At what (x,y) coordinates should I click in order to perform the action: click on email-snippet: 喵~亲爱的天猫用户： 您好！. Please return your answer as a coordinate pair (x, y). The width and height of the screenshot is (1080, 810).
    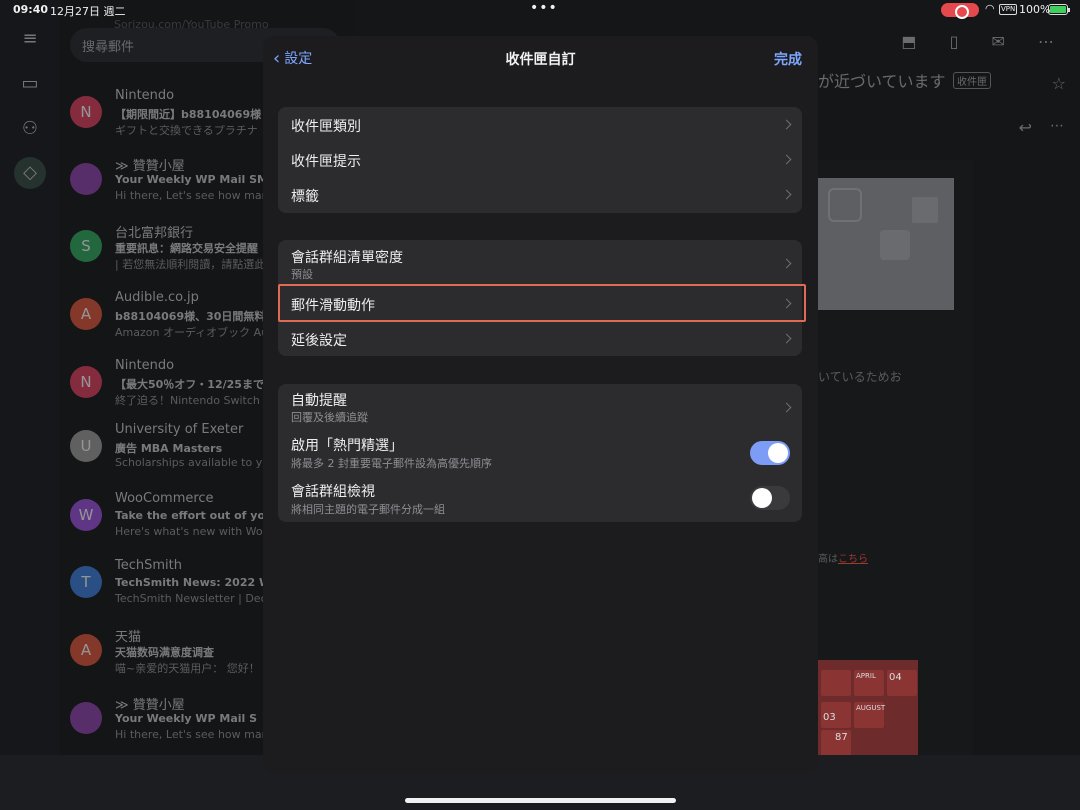
    Looking at the image, I should click on (187, 668).